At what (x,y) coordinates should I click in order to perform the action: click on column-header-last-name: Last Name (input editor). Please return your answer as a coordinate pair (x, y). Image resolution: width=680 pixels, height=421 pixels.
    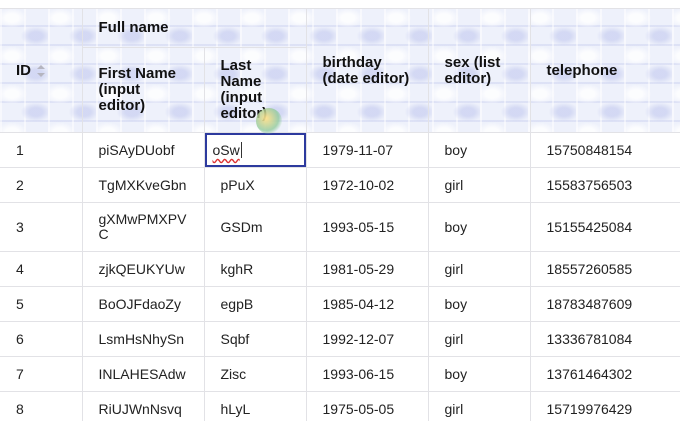
    Looking at the image, I should click on (255, 90).